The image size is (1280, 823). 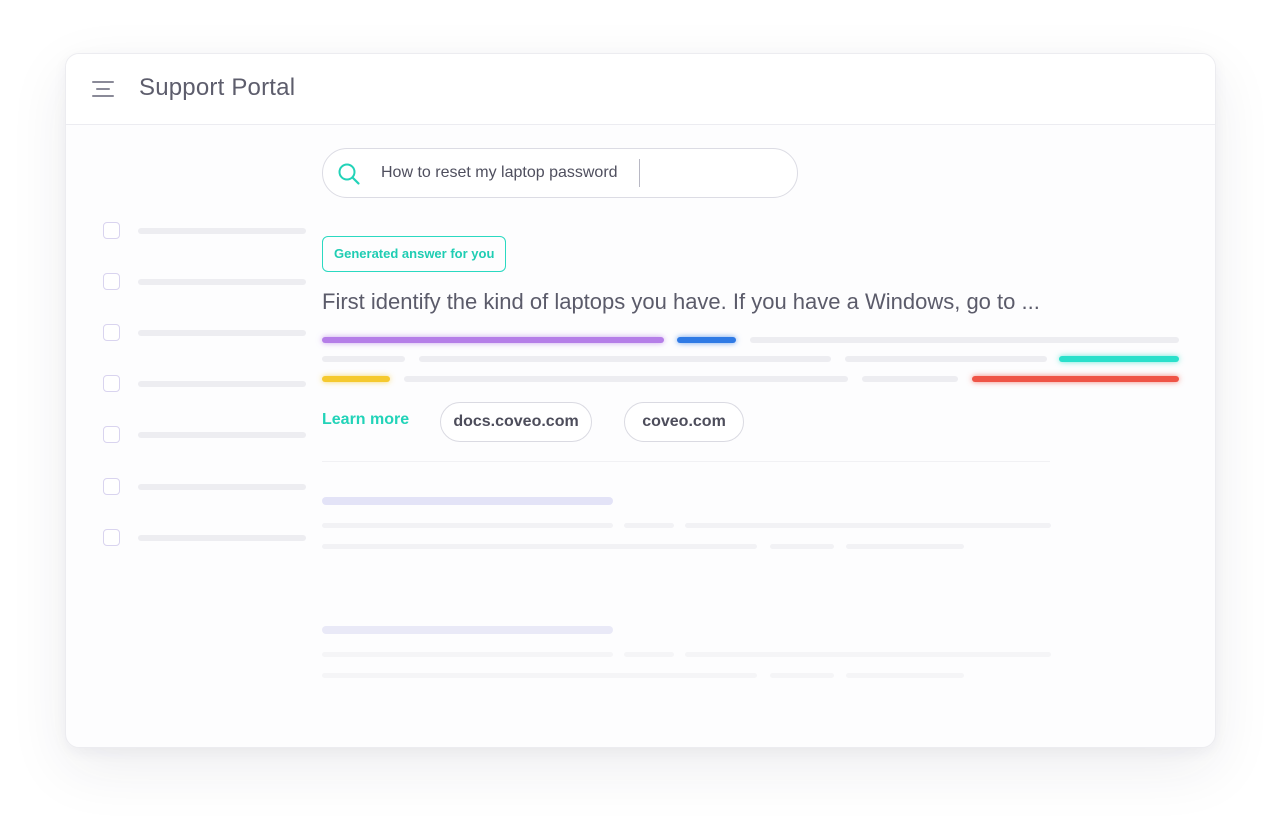 I want to click on search-box: How to reset my laptop password, so click(x=560, y=173).